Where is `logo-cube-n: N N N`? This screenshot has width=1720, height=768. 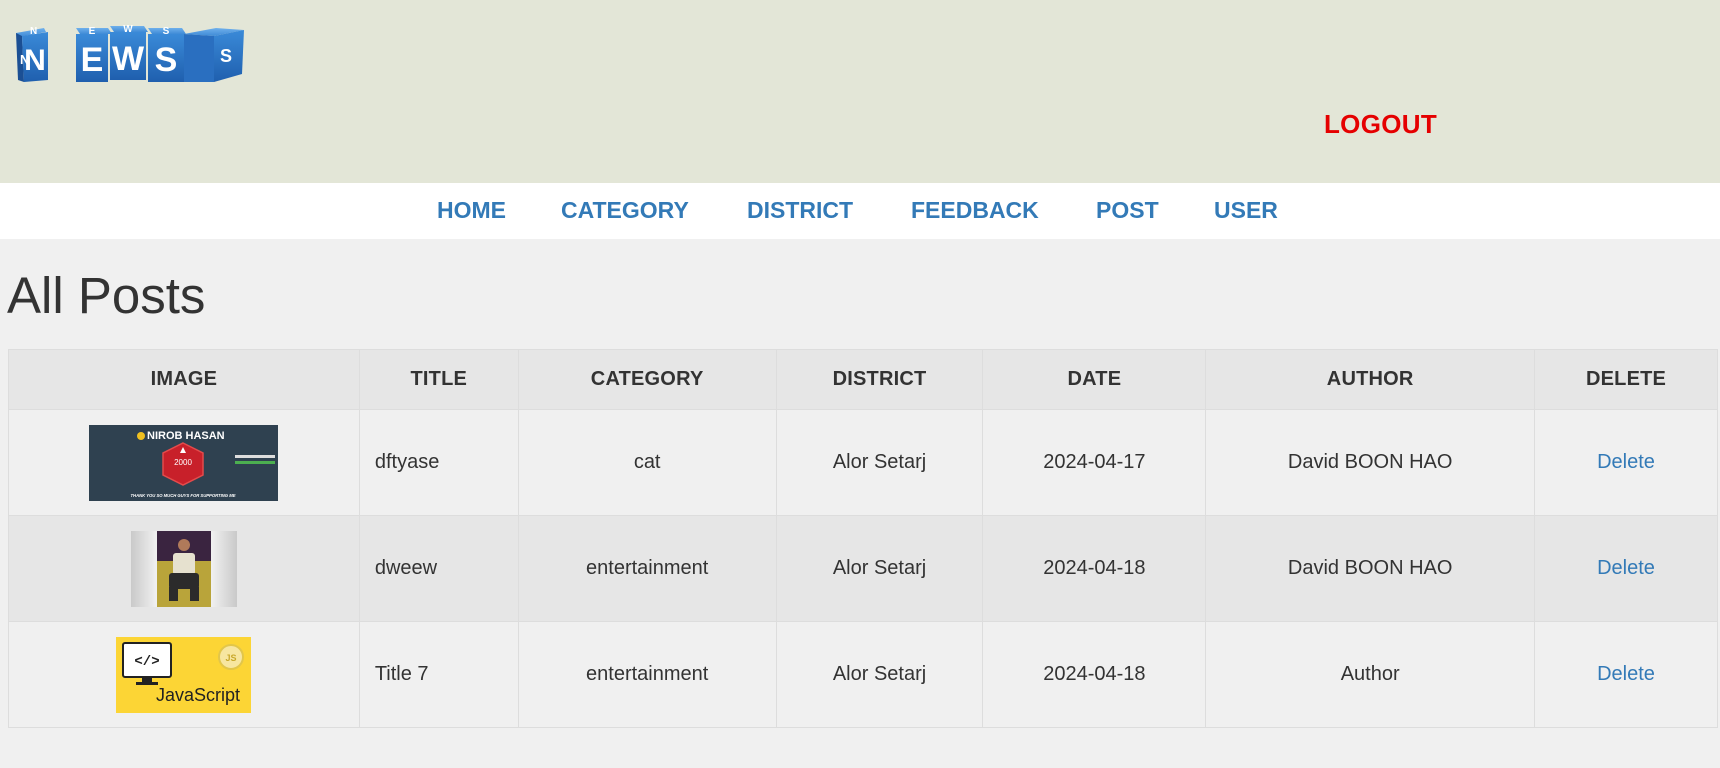 logo-cube-n: N N N is located at coordinates (32, 54).